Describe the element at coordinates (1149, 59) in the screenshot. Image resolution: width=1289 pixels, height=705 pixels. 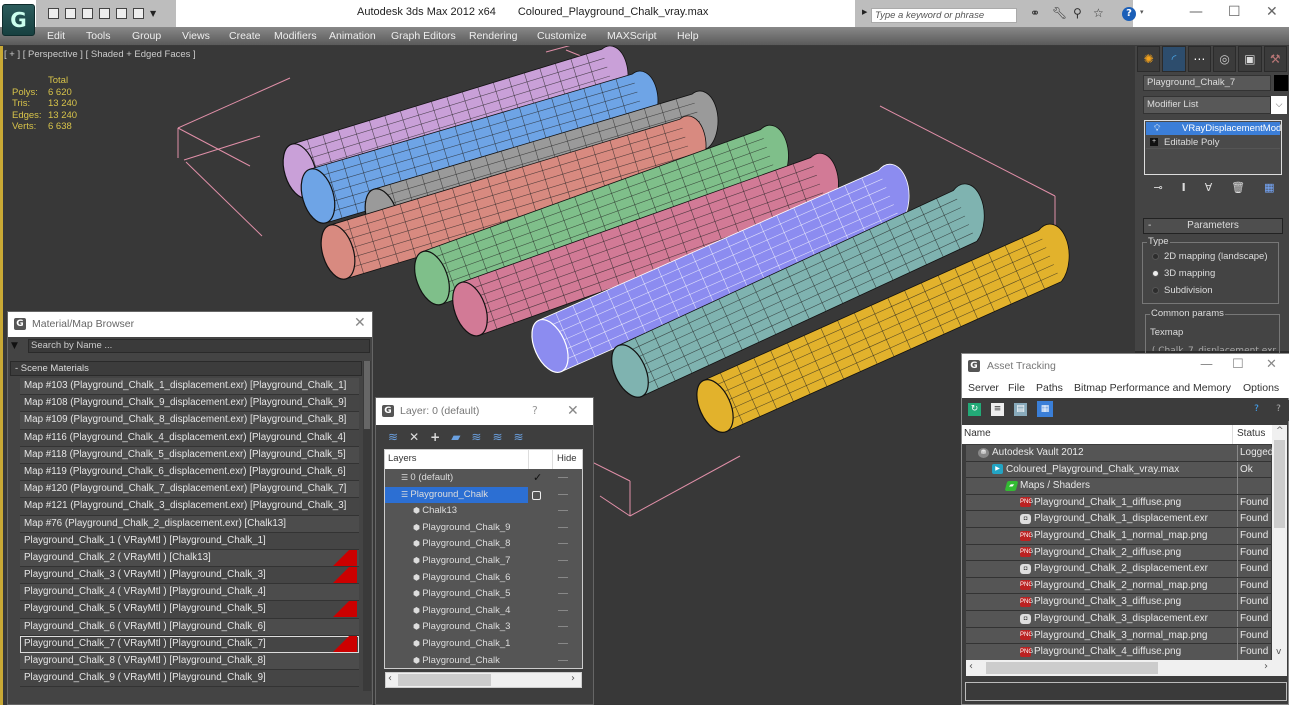
I see `create-tab-icon: ✺` at that location.